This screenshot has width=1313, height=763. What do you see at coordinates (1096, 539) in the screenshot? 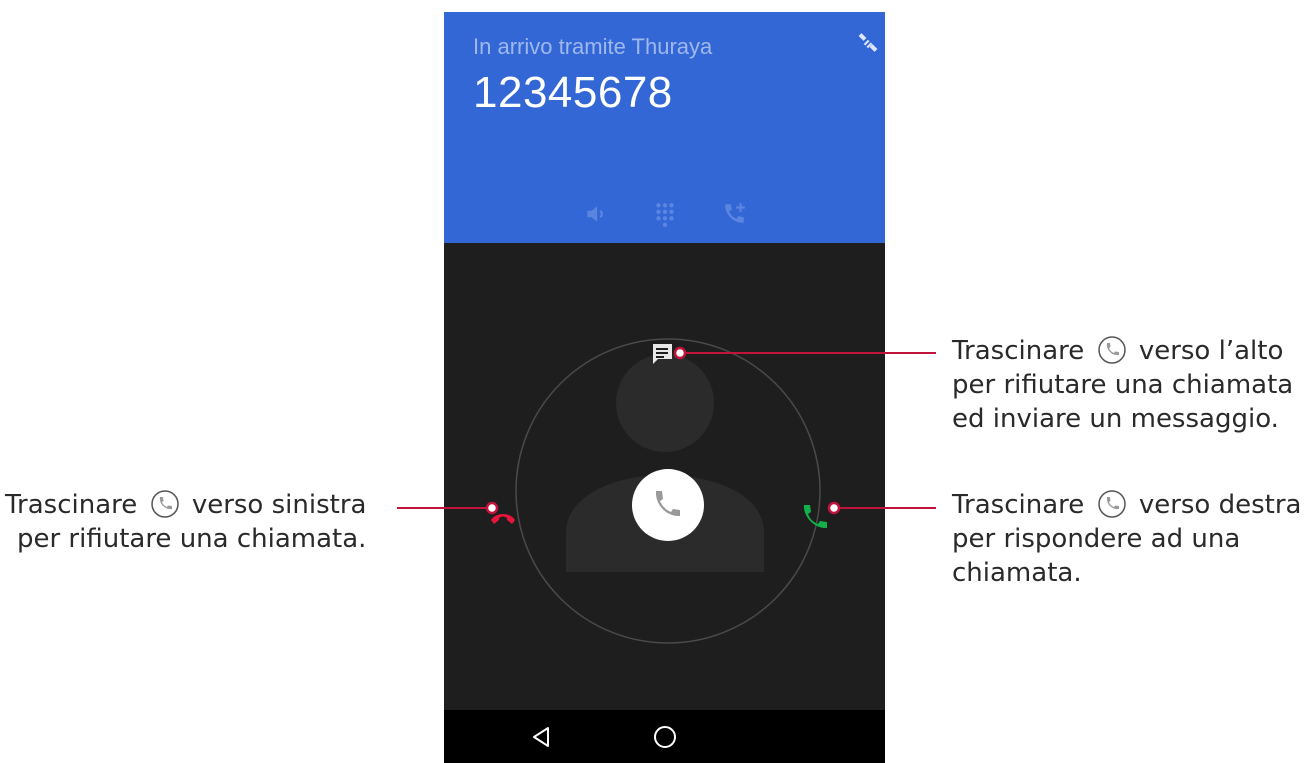
I see `callout-right-line2: per rispondere ad una` at bounding box center [1096, 539].